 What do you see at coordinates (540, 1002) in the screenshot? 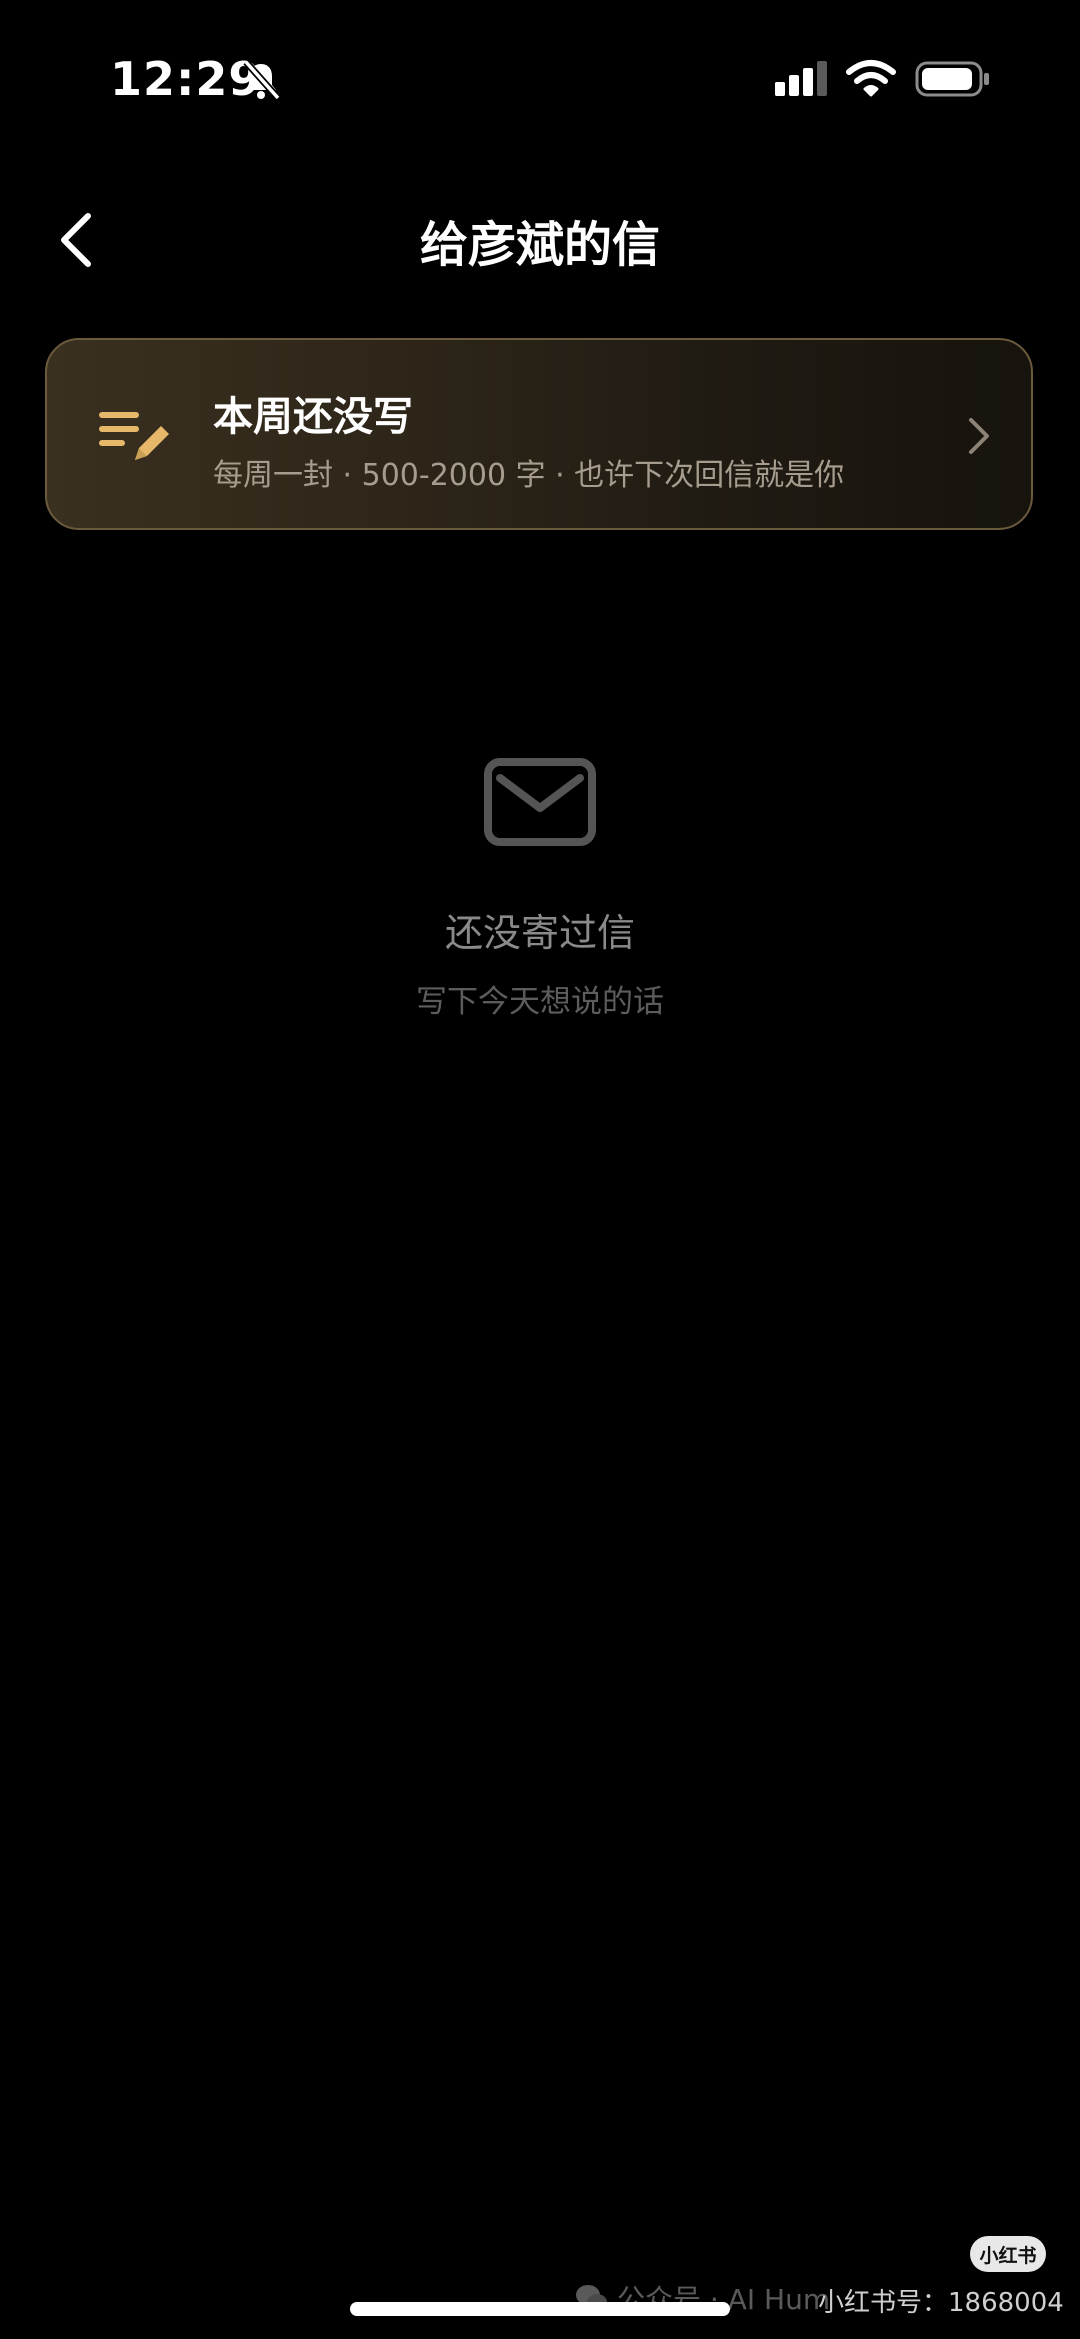
I see `empty-state-subtitle: 写下今天想说的话` at bounding box center [540, 1002].